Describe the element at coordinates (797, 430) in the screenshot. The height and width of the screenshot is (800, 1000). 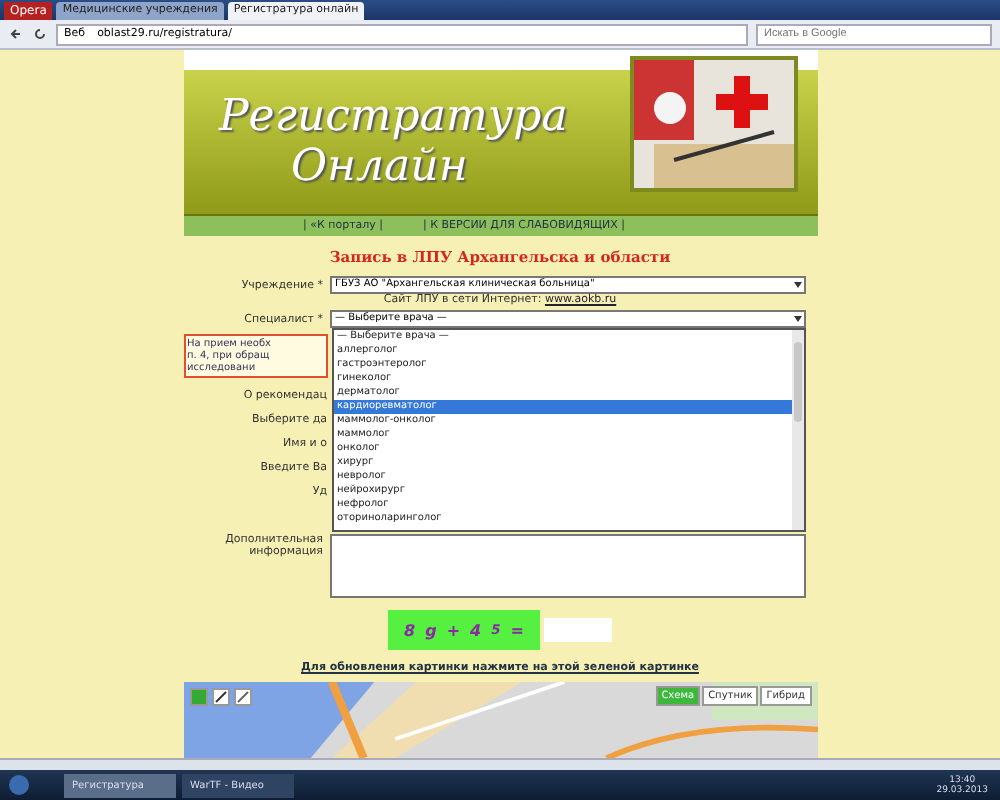
I see `scrollbar` at that location.